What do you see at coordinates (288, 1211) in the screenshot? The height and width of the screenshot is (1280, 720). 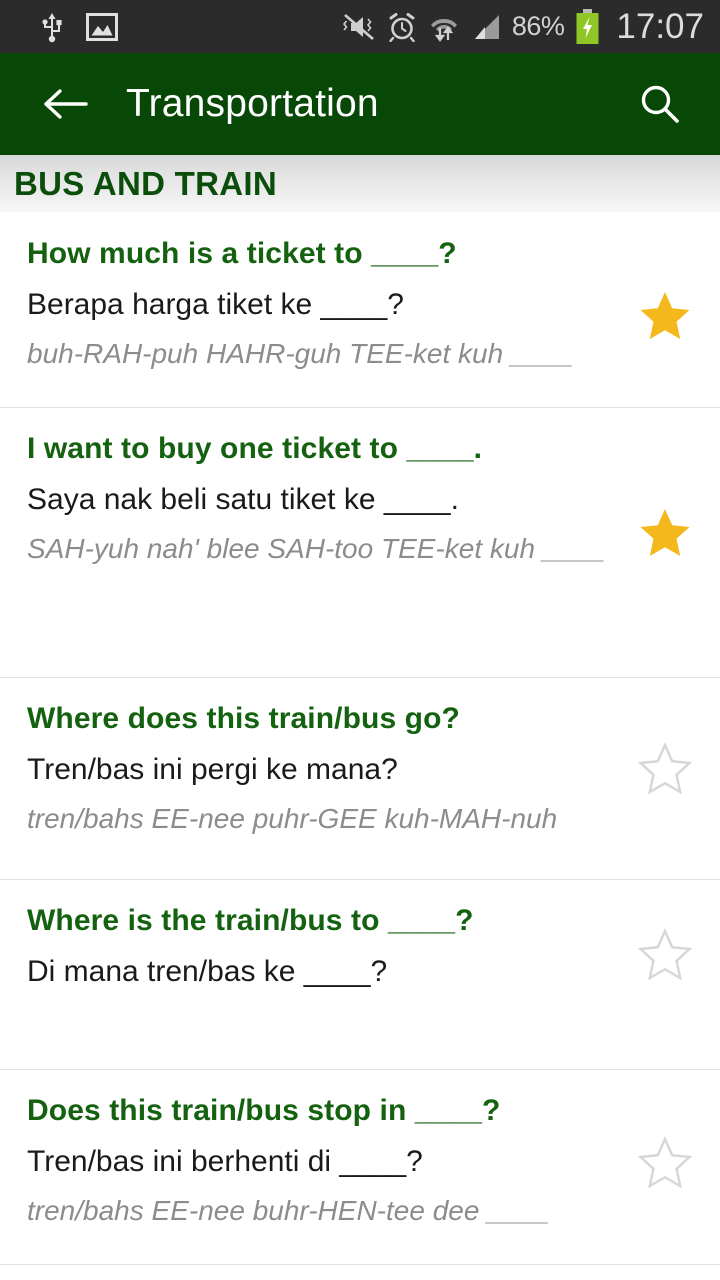 I see `phrase-pronunciation: tren/bahs EE-nee buhr-HEN-tee dee ____` at bounding box center [288, 1211].